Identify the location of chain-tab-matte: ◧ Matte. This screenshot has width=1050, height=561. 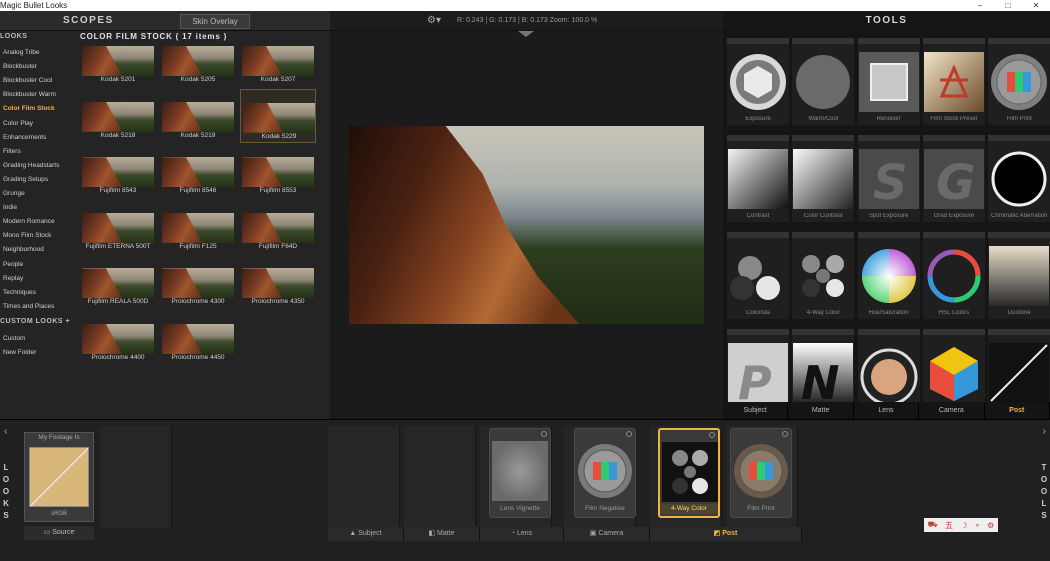
(442, 534).